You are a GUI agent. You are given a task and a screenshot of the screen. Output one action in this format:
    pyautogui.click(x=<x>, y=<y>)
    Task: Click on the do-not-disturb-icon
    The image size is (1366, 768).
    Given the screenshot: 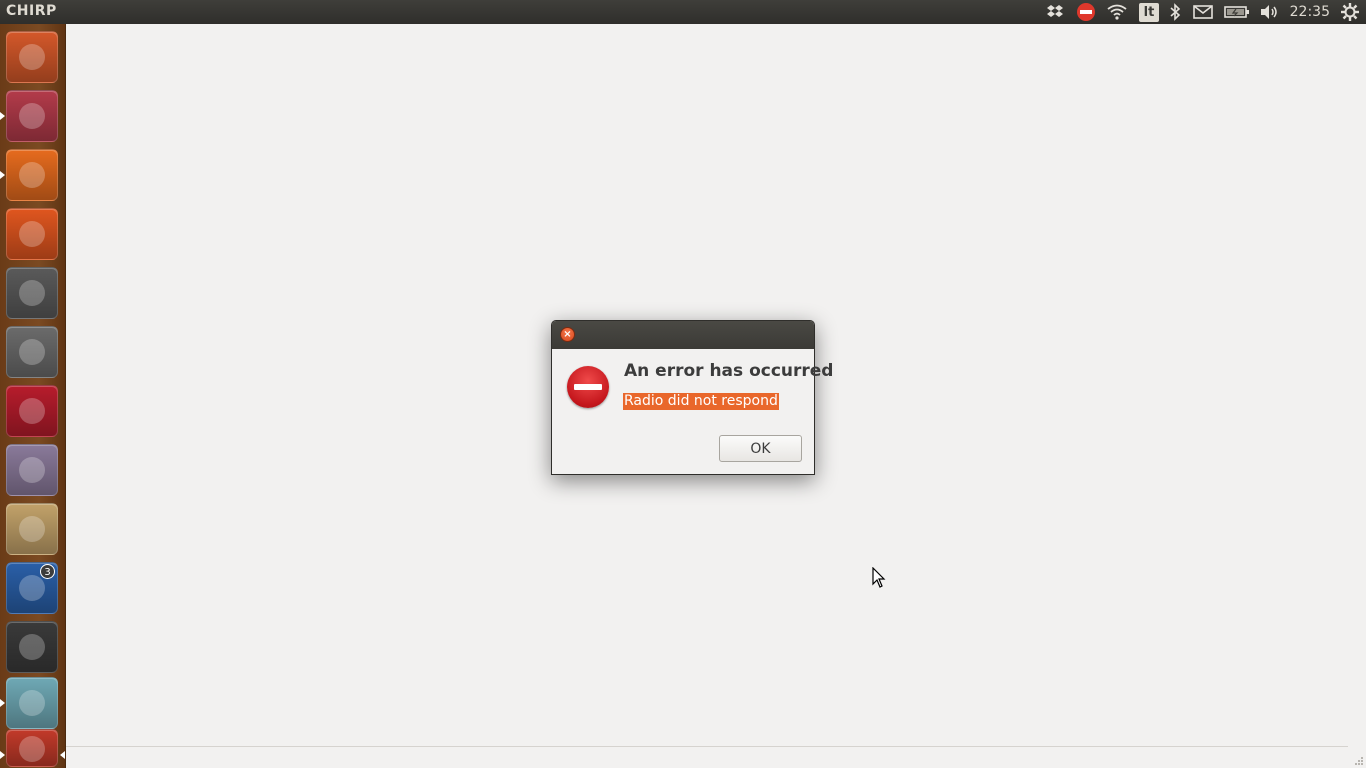 What is the action you would take?
    pyautogui.click(x=1086, y=12)
    